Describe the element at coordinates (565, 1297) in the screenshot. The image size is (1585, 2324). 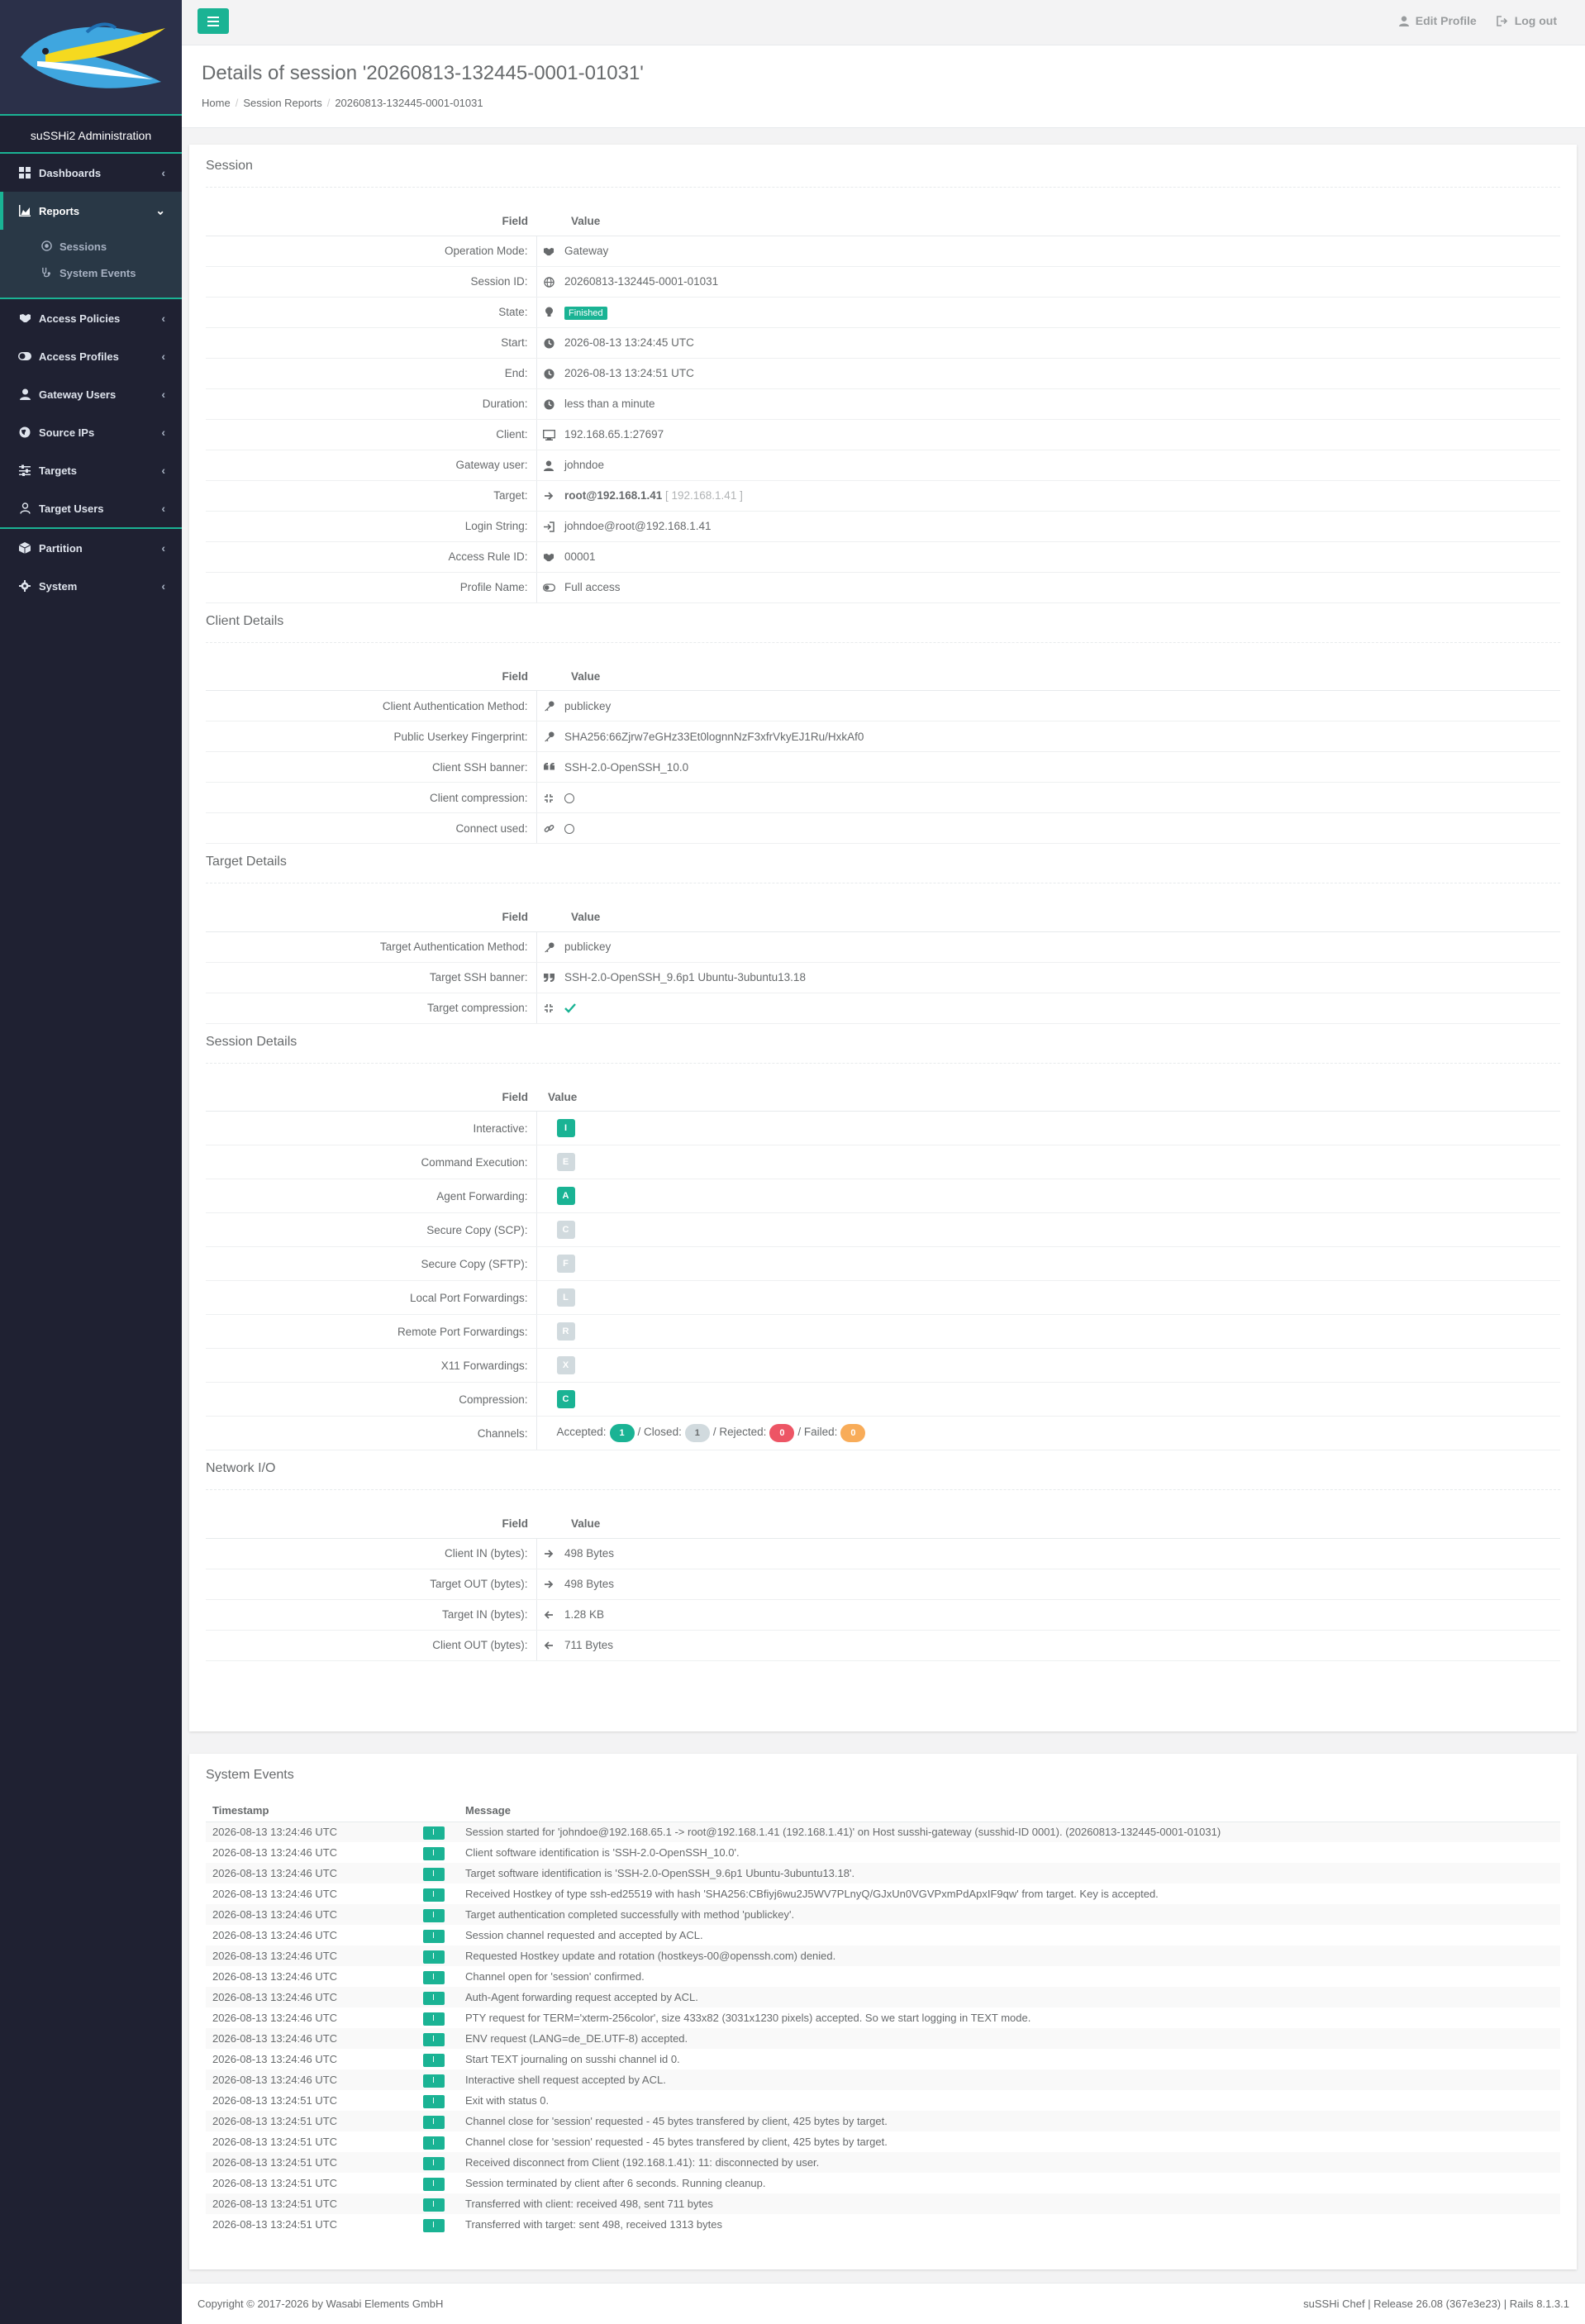
I see `feature-flag-badge: L` at that location.